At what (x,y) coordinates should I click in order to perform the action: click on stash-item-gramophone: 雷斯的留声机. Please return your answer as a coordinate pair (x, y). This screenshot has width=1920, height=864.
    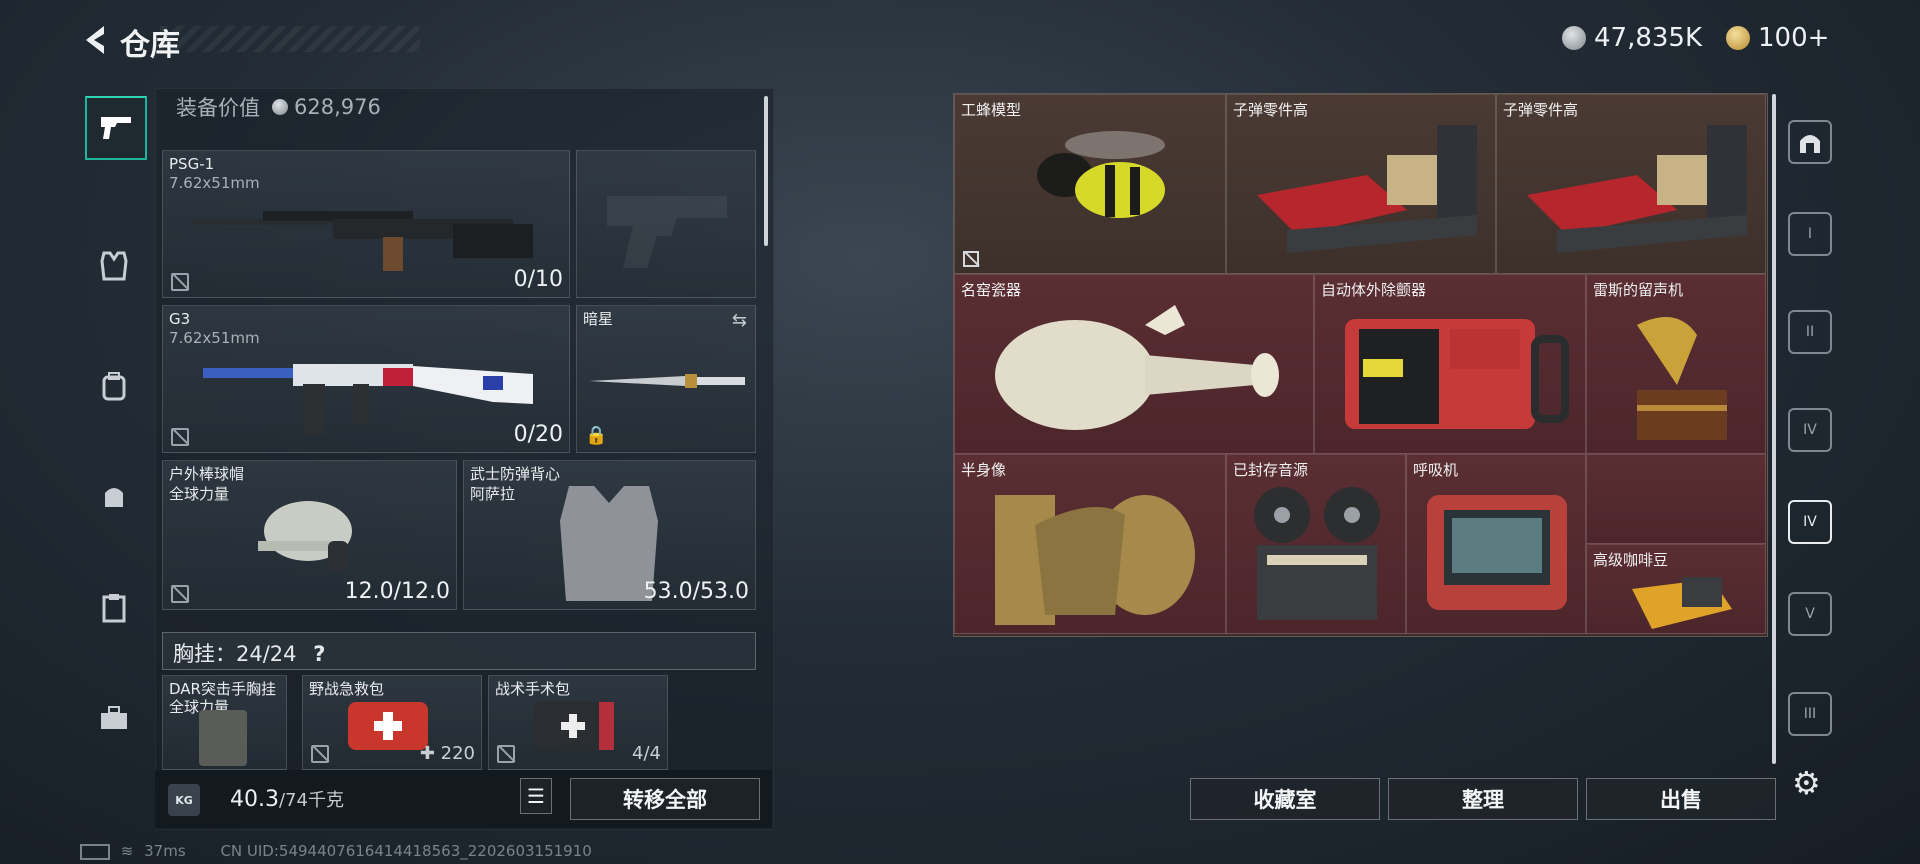
    Looking at the image, I should click on (1676, 364).